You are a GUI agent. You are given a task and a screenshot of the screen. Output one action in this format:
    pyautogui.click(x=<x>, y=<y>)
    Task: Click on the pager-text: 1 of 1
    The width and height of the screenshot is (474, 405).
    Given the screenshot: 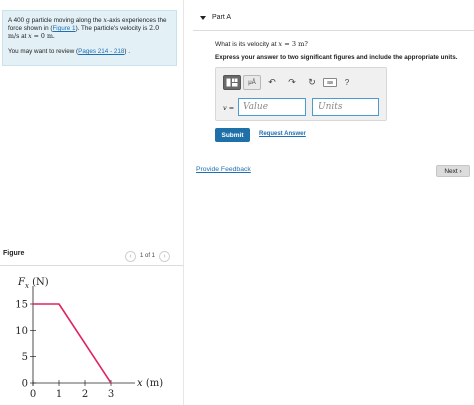 What is the action you would take?
    pyautogui.click(x=148, y=256)
    